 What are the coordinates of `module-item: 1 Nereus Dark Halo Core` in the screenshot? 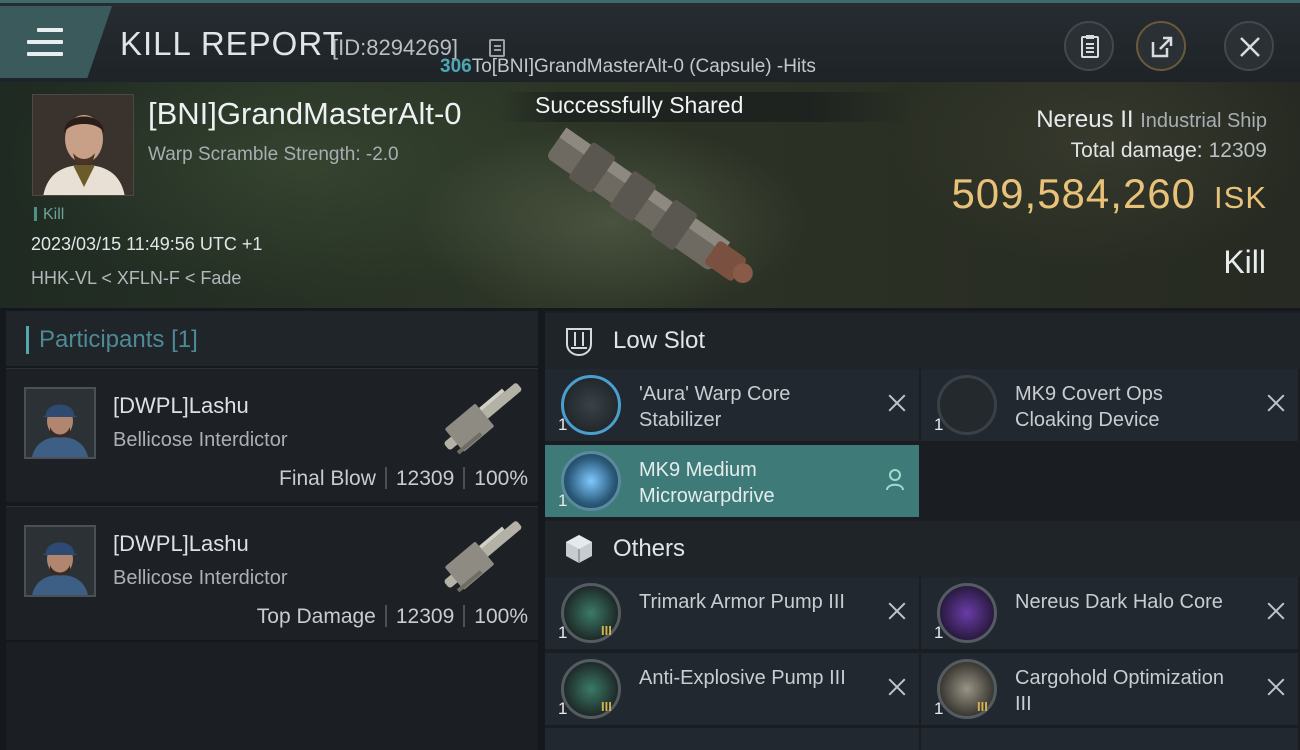 It's located at (1109, 613).